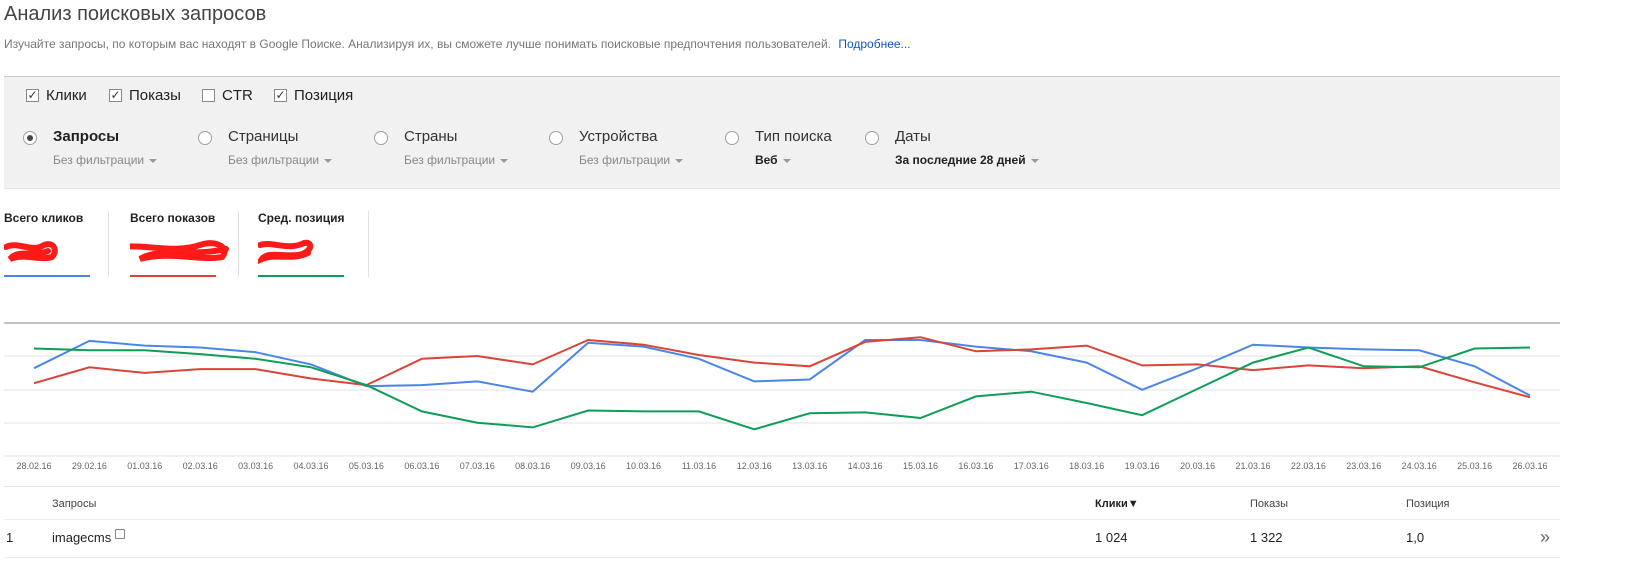  What do you see at coordinates (477, 466) in the screenshot?
I see `x-tick-label: 07.03.16` at bounding box center [477, 466].